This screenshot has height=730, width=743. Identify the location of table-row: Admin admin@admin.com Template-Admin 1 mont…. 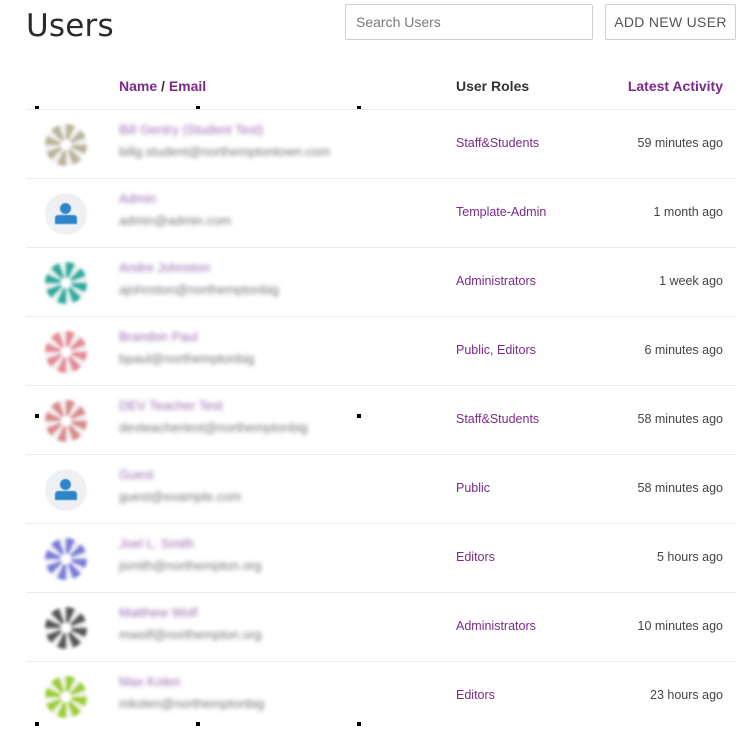
(381, 212).